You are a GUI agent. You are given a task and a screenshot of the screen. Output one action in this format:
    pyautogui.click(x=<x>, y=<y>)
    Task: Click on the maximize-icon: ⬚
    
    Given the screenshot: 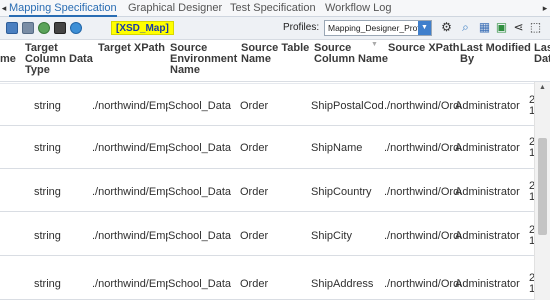 What is the action you would take?
    pyautogui.click(x=535, y=27)
    